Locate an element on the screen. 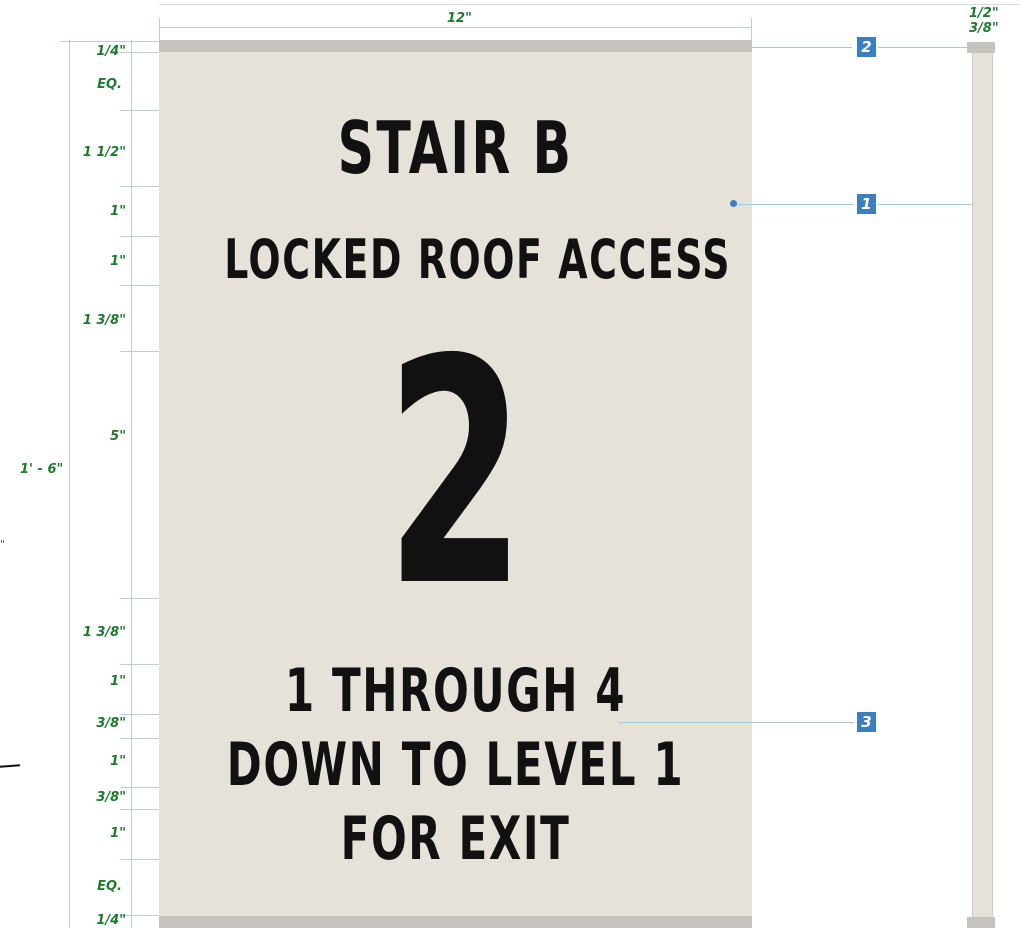 The width and height of the screenshot is (1020, 928). callout-1-dot is located at coordinates (733, 203).